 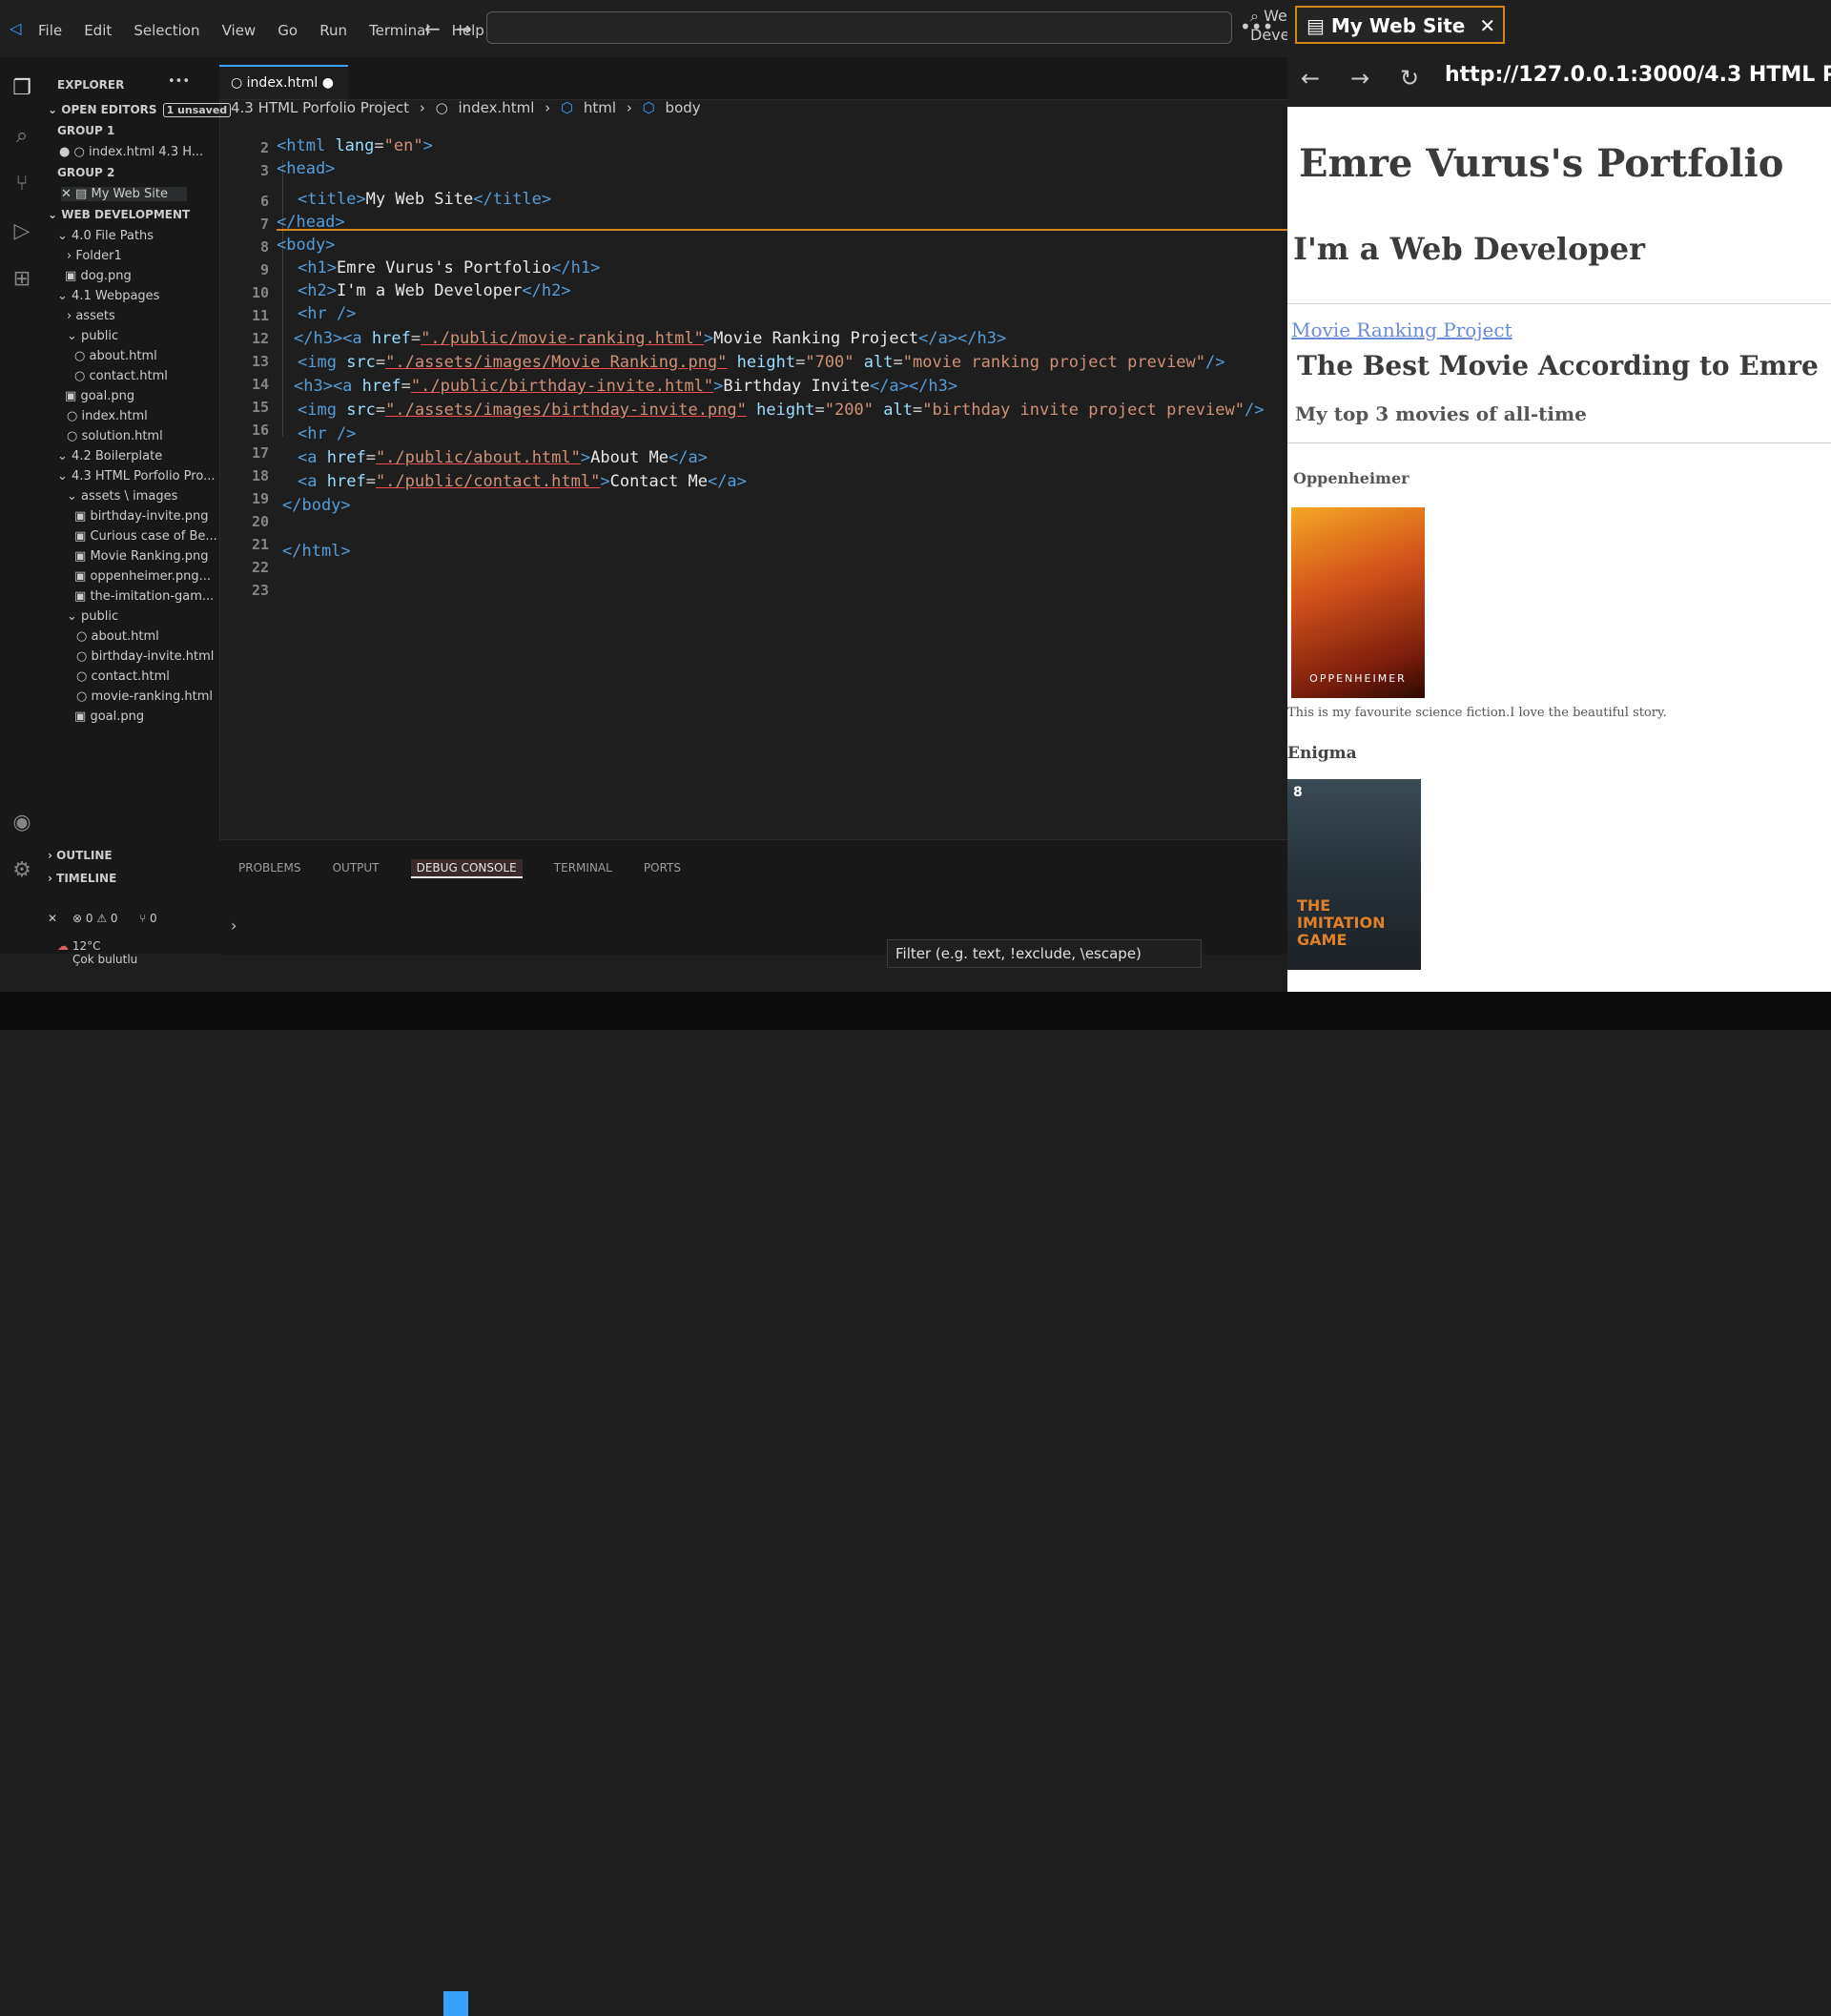 I want to click on ports-status: ⑂ 0, so click(x=148, y=919).